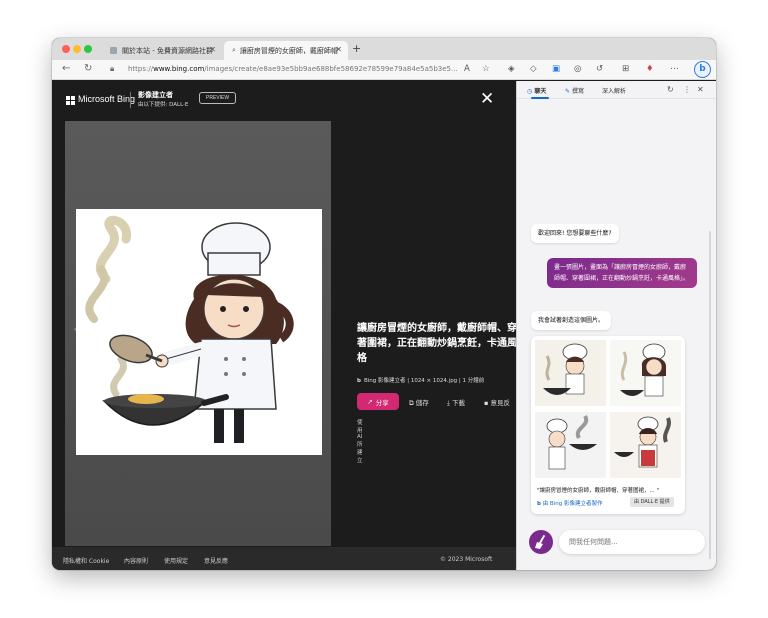 Image resolution: width=768 pixels, height=618 pixels. Describe the element at coordinates (598, 491) in the screenshot. I see `card-caption: "讓廚房冒煙的女廚師，戴廚師帽、穿著圍裙，... "` at that location.